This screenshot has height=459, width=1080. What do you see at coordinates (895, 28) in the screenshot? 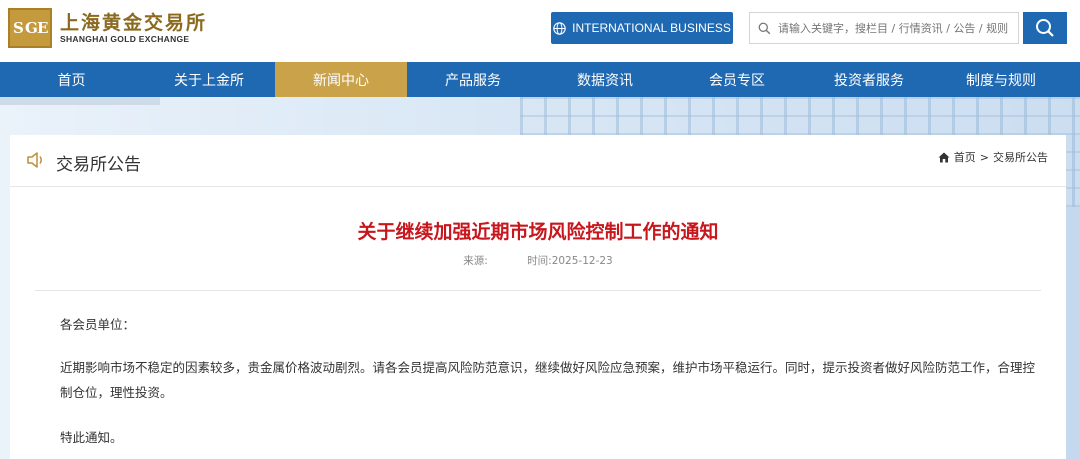
I see `search-input` at bounding box center [895, 28].